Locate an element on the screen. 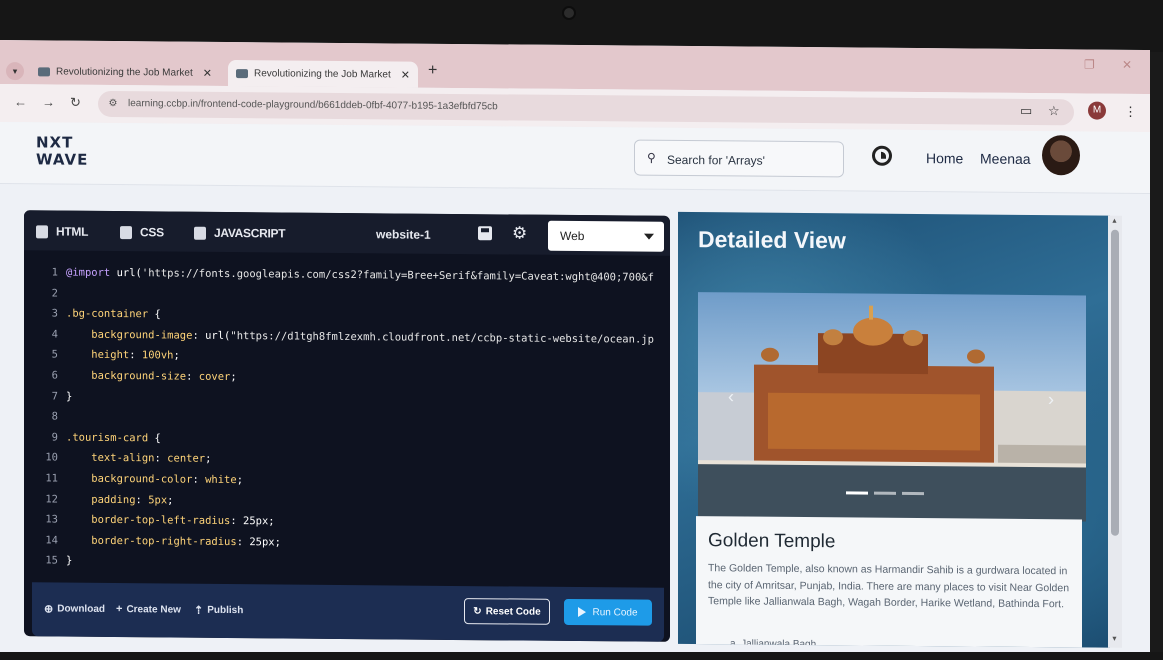 This screenshot has height=660, width=1163. line-number: 6 is located at coordinates (54, 375).